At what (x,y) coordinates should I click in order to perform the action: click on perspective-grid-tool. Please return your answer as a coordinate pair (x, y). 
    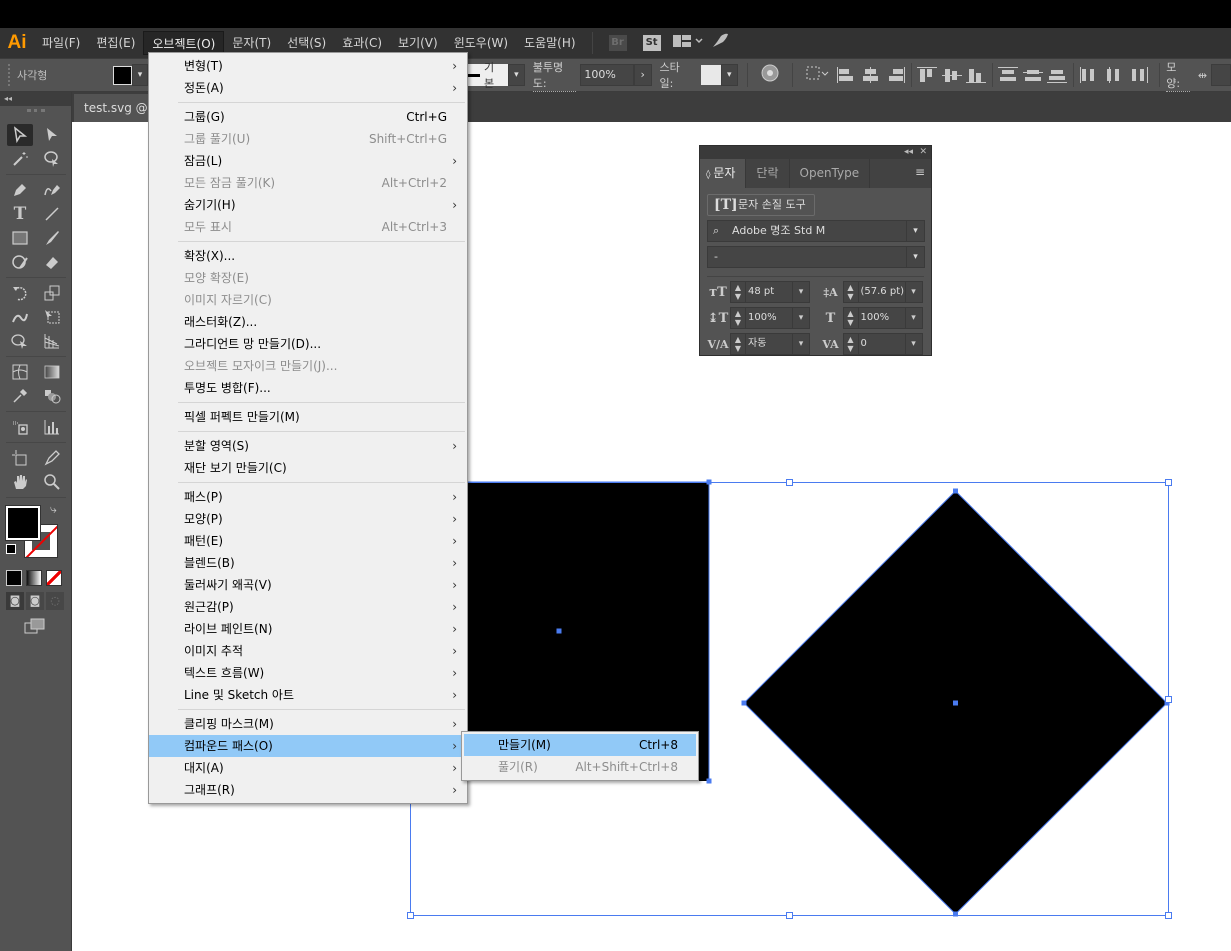
    Looking at the image, I should click on (52, 341).